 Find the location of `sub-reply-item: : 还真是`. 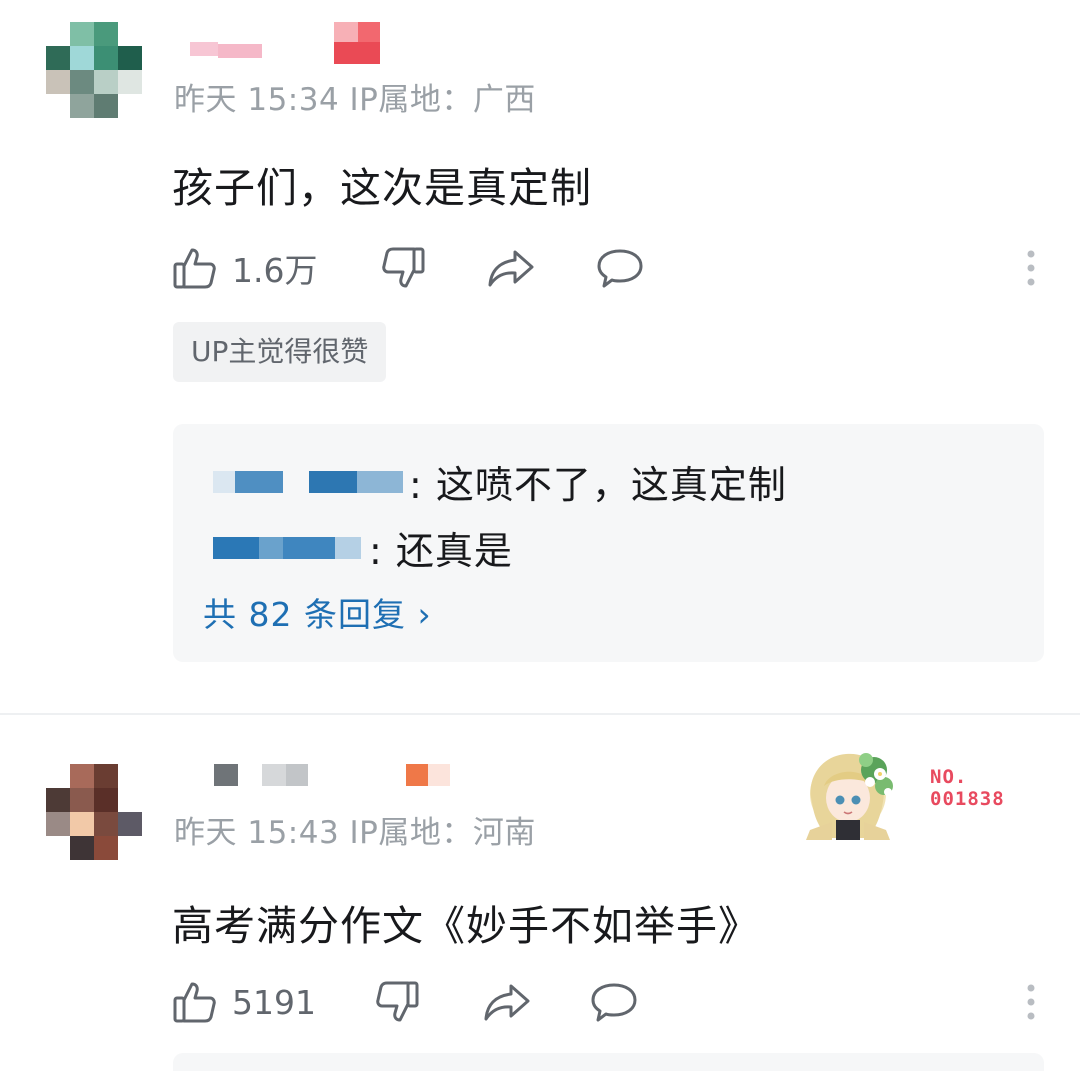

sub-reply-item: : 还真是 is located at coordinates (363, 547).